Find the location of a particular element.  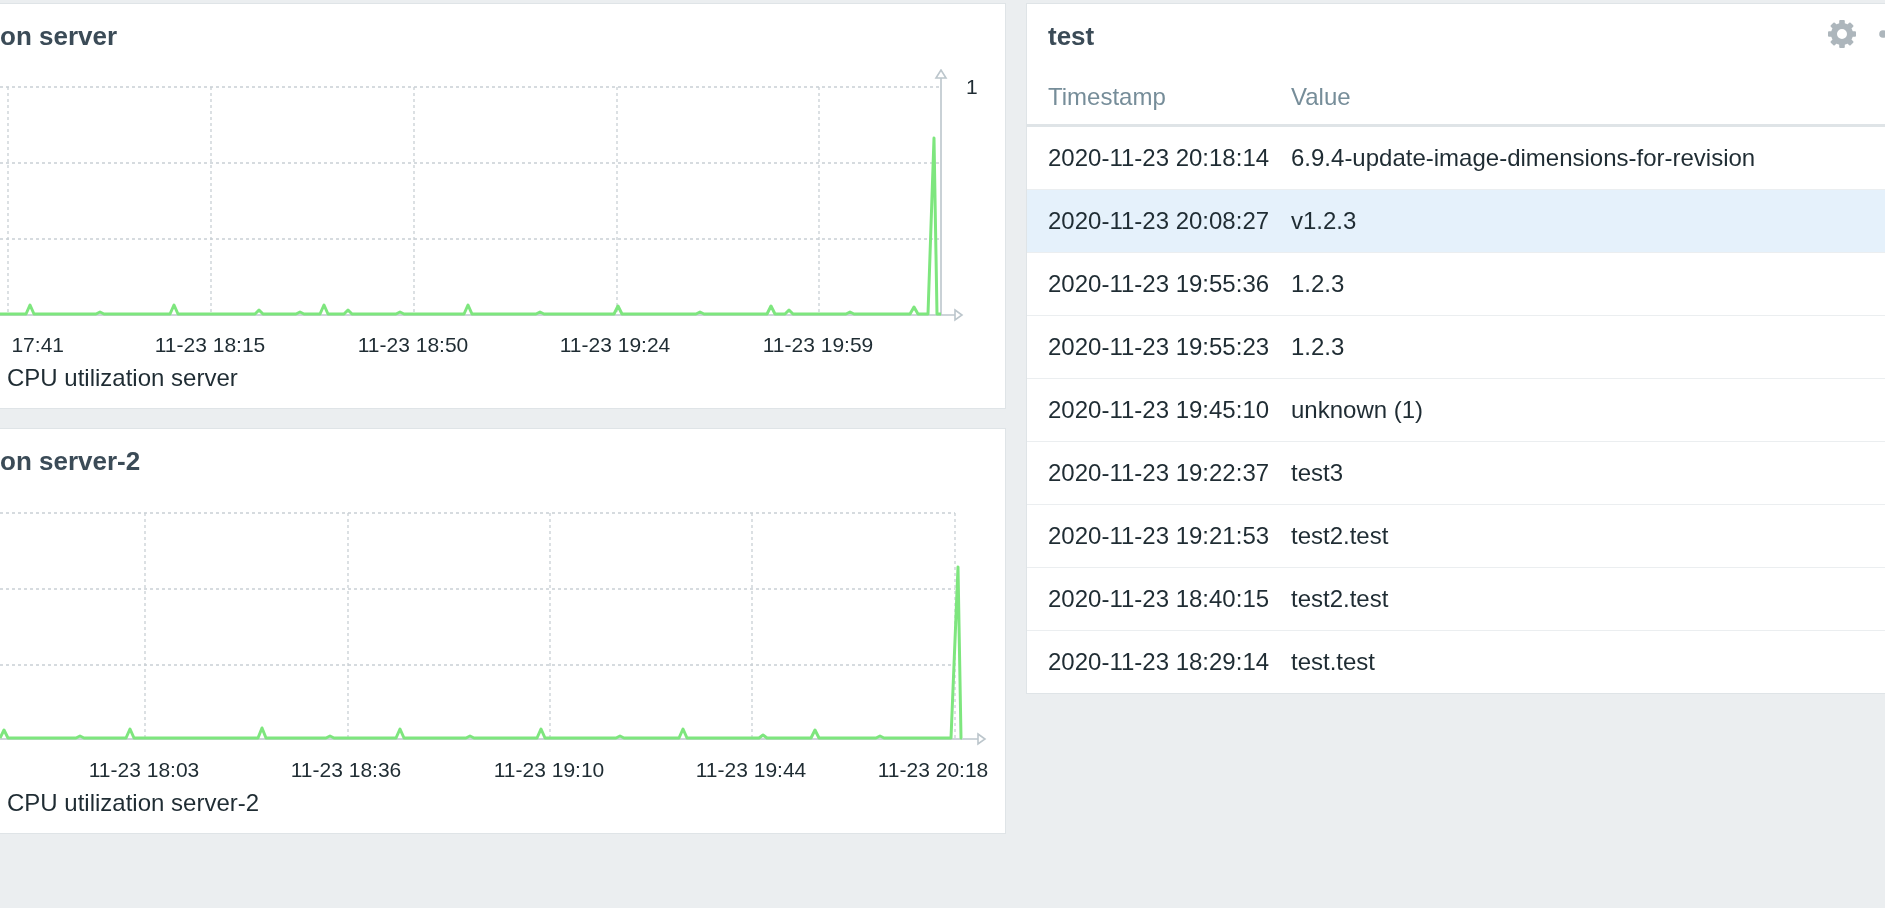

table-cell: 2020-11-23 19:55:36 is located at coordinates (1159, 284).